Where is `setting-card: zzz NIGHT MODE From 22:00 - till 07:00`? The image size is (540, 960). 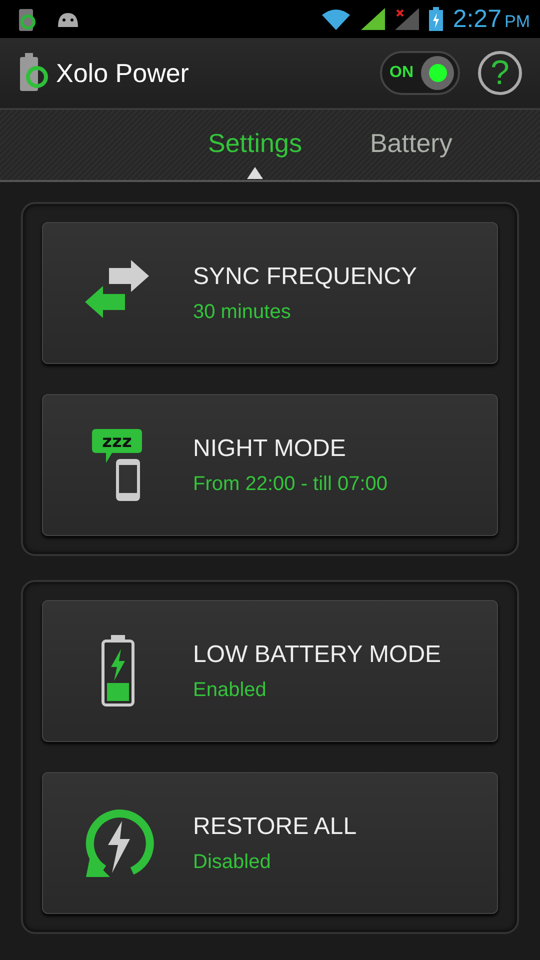 setting-card: zzz NIGHT MODE From 22:00 - till 07:00 is located at coordinates (270, 465).